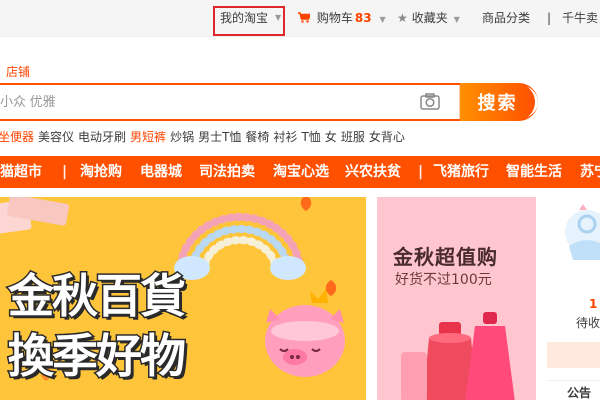 The width and height of the screenshot is (600, 401). Describe the element at coordinates (506, 18) in the screenshot. I see `product-categories-link: 商品分类` at that location.